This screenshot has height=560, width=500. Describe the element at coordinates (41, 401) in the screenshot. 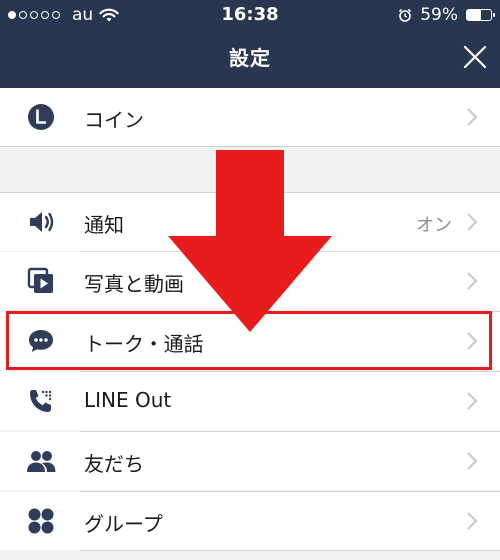

I see `phone-icon` at that location.